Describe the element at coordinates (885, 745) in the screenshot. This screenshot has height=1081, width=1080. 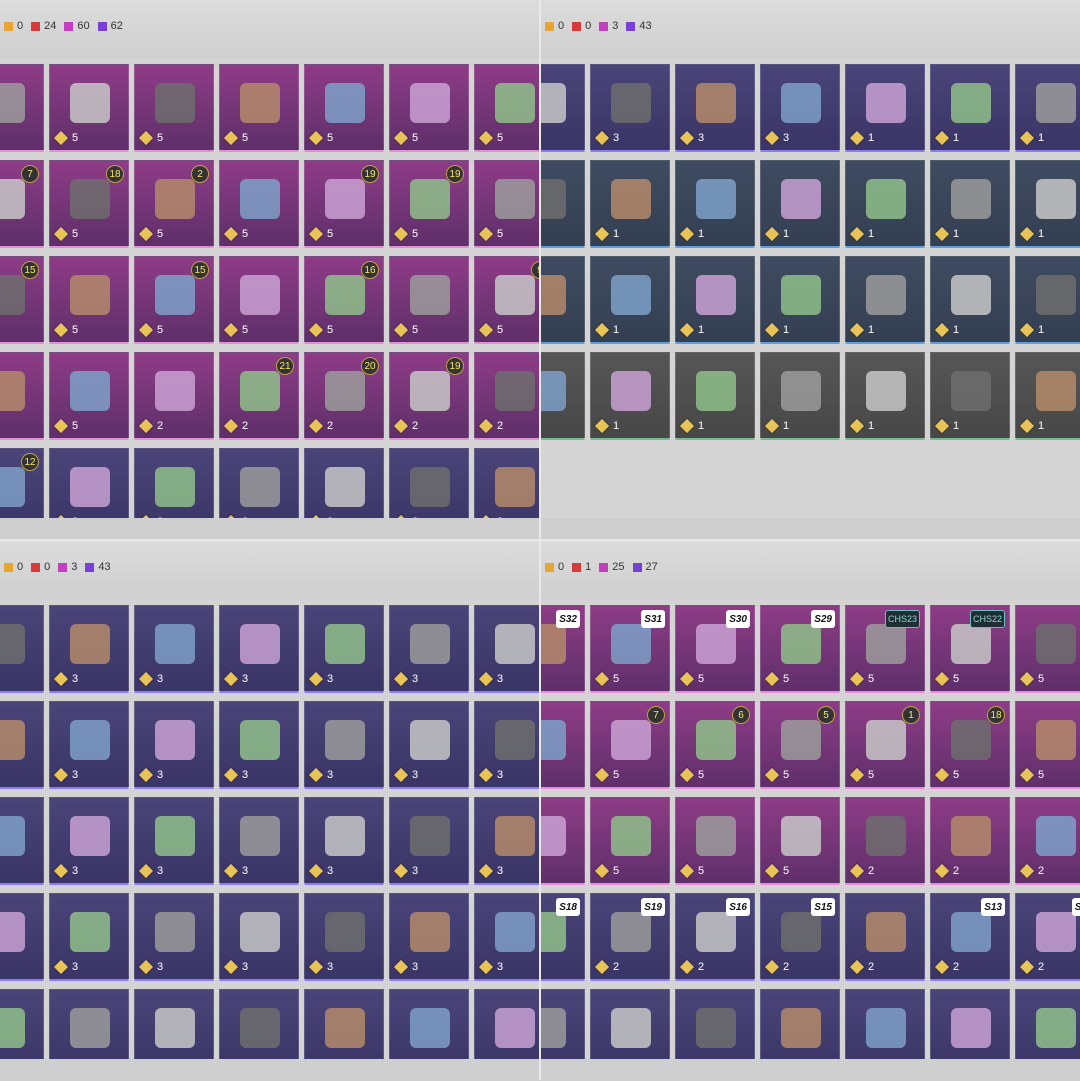
I see `item-tile: 15` at that location.